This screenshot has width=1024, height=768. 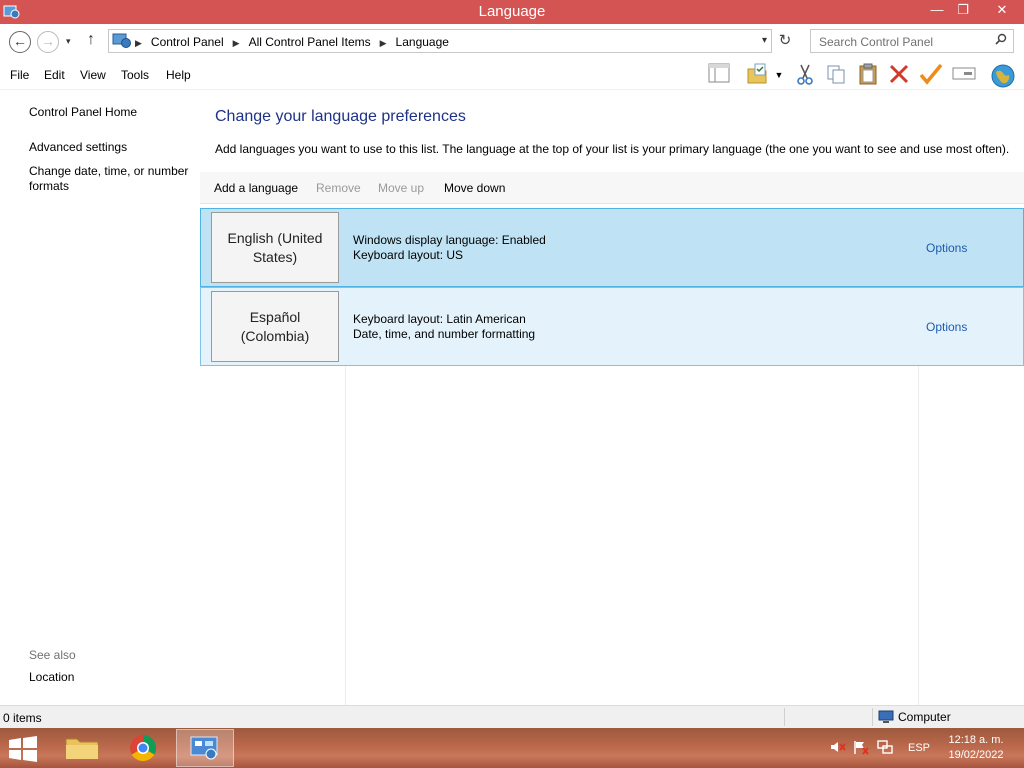 What do you see at coordinates (408, 255) in the screenshot?
I see `language-detail-line: Keyboard layout: US` at bounding box center [408, 255].